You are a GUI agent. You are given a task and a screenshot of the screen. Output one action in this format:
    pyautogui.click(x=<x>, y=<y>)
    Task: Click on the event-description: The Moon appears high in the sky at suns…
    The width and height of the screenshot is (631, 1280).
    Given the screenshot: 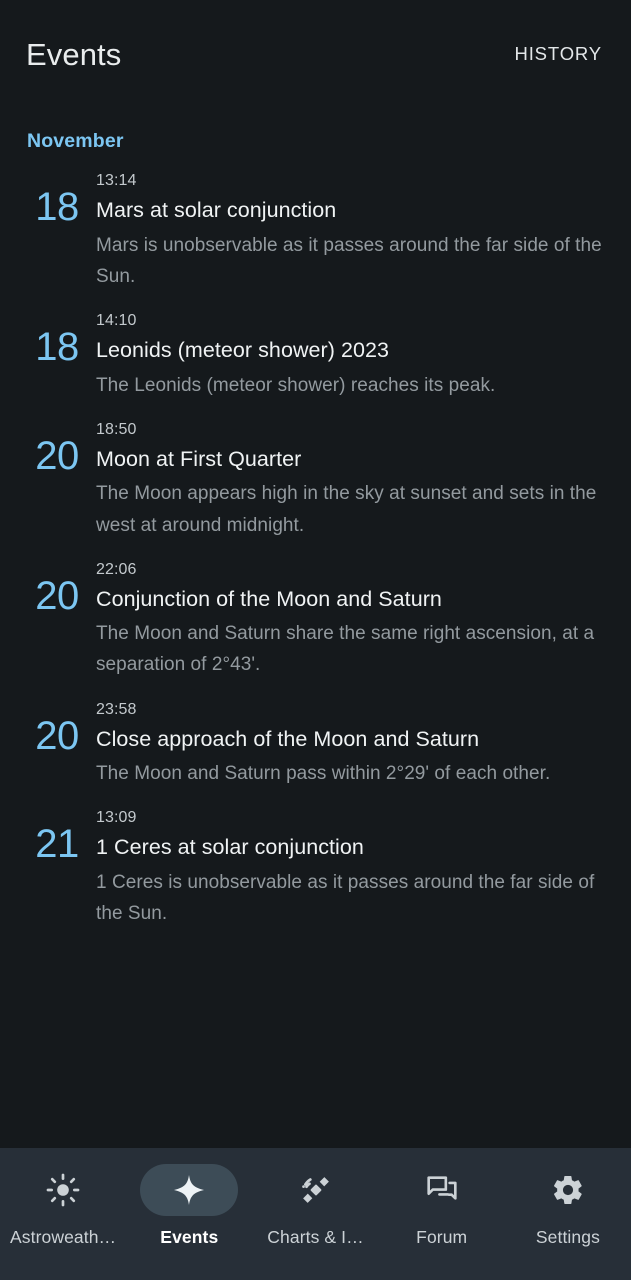 What is the action you would take?
    pyautogui.click(x=346, y=509)
    